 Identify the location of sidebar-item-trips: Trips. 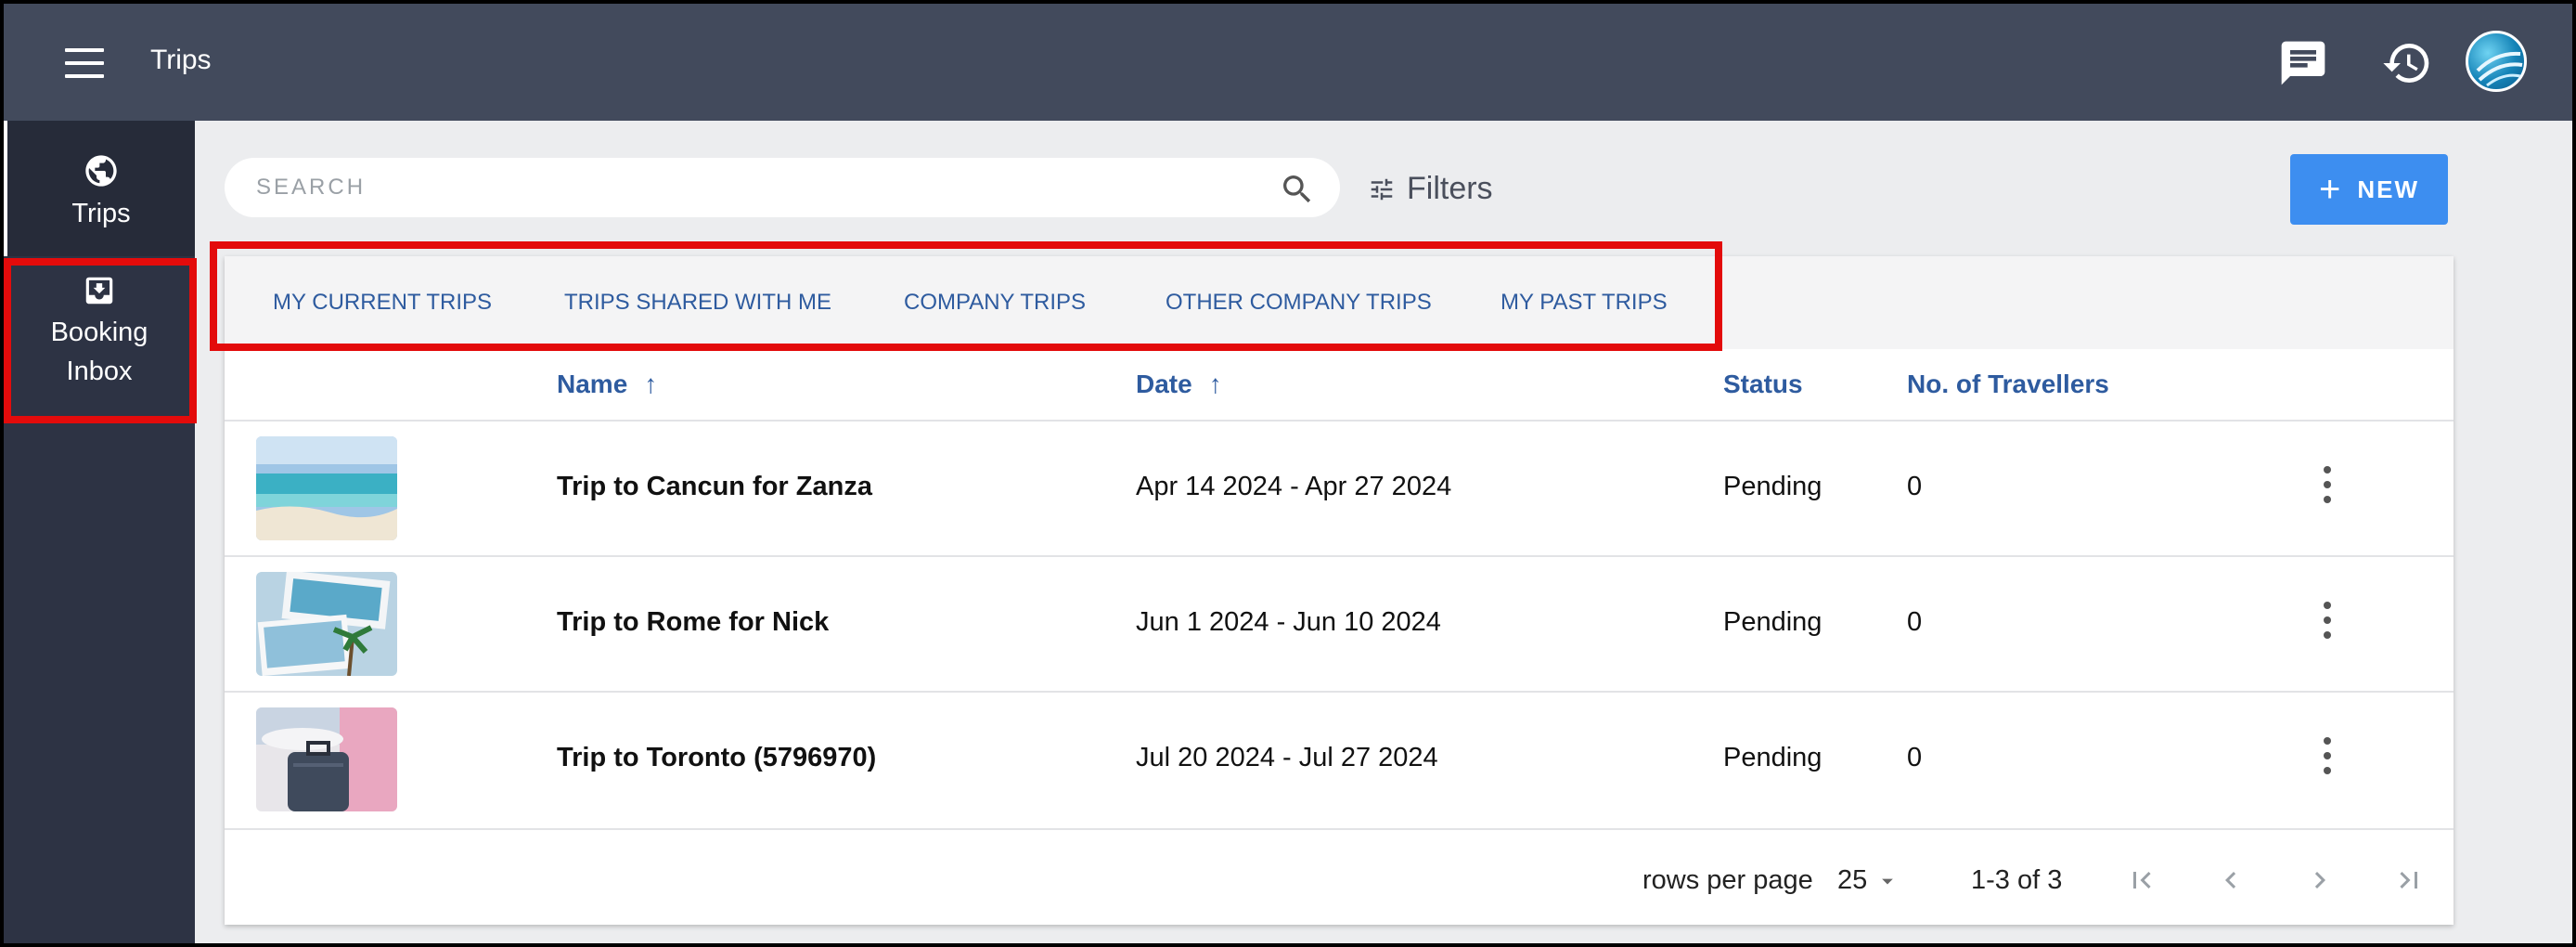
(99, 188).